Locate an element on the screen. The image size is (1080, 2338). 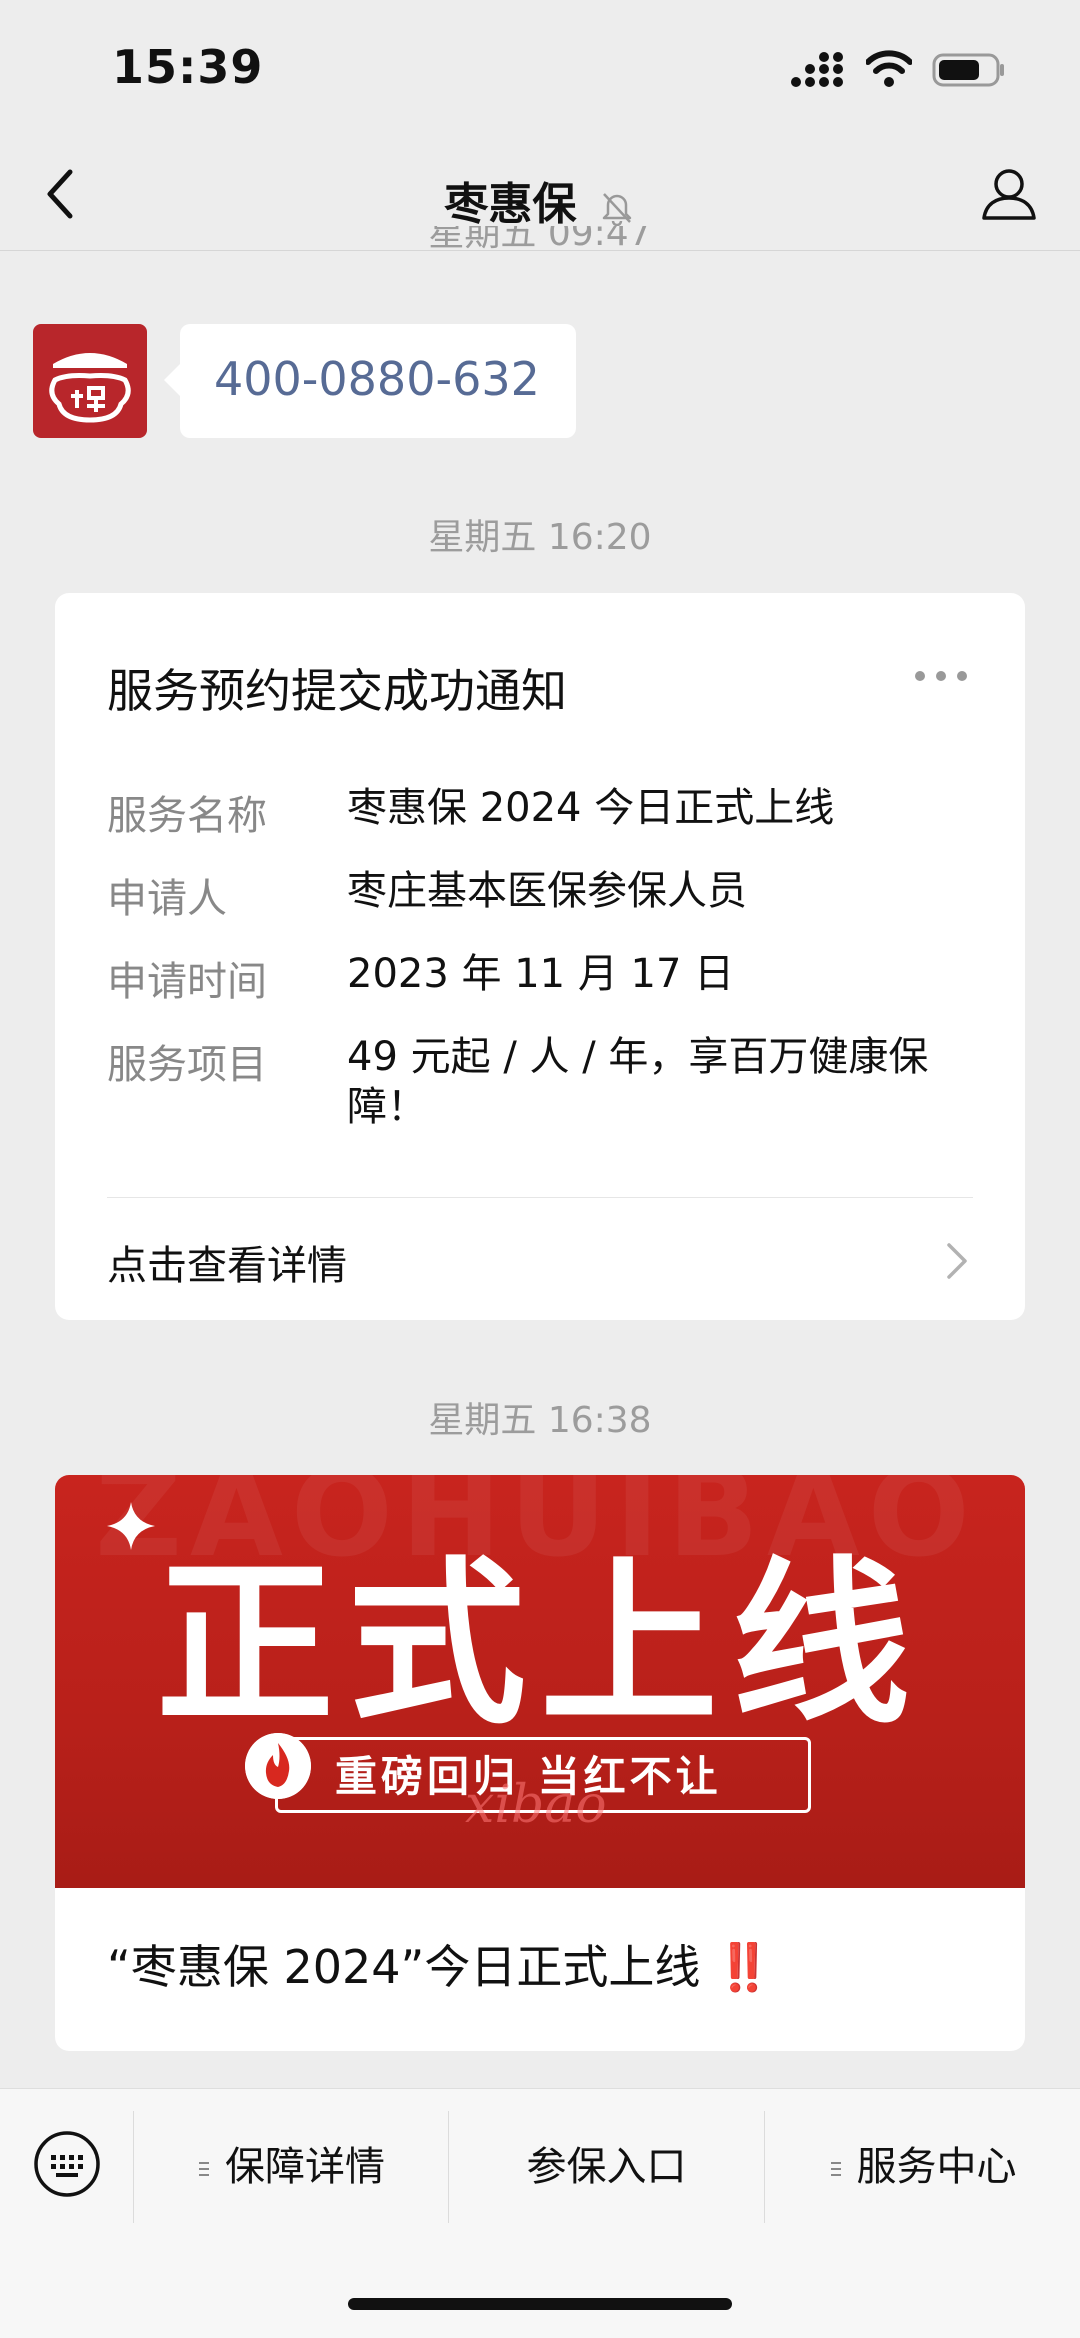
menu-label: 服务中心 is located at coordinates (936, 2167).